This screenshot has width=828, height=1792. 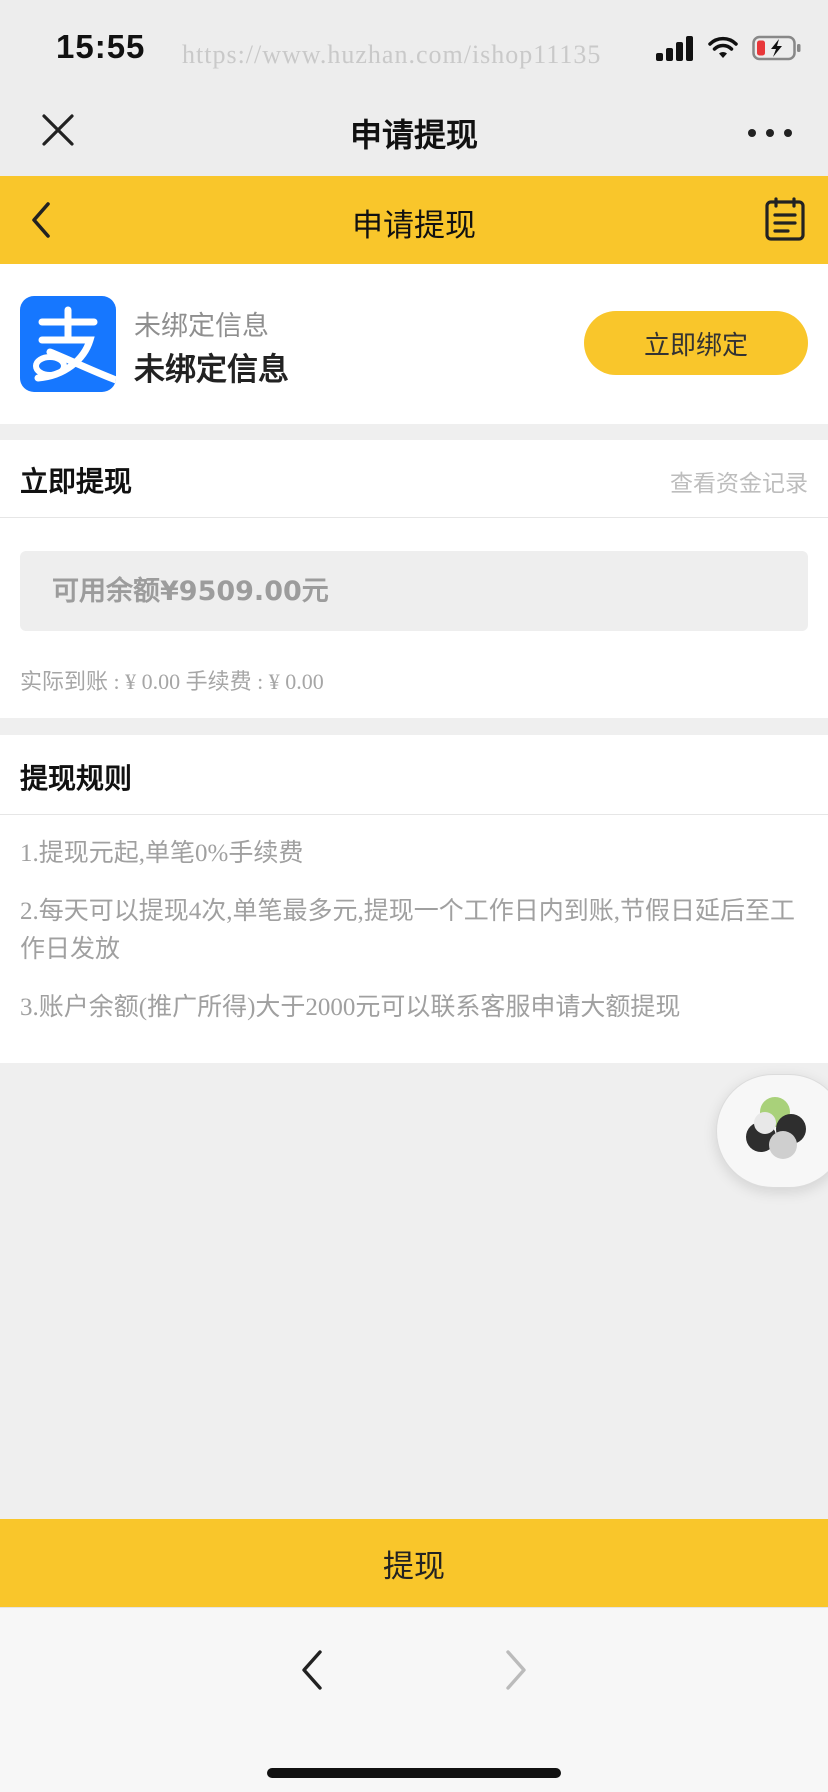 What do you see at coordinates (392, 54) in the screenshot?
I see `watermark-text: https://www.huzhan.com/ishop11135` at bounding box center [392, 54].